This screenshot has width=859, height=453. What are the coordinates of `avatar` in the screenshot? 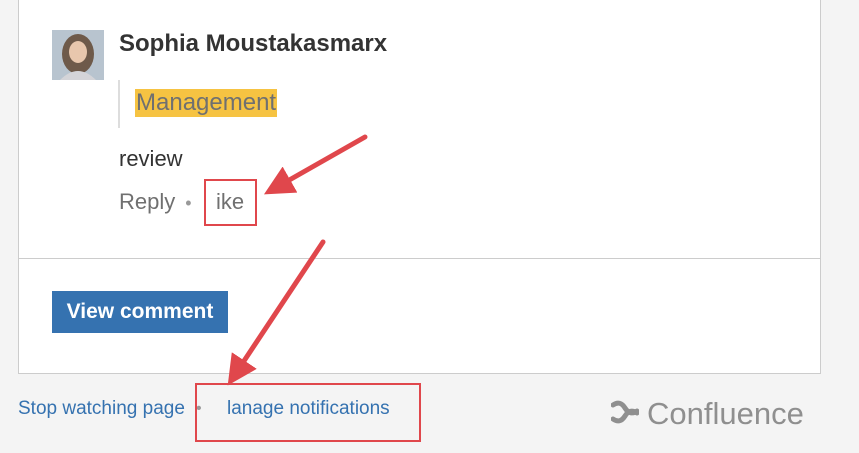 It's located at (78, 55).